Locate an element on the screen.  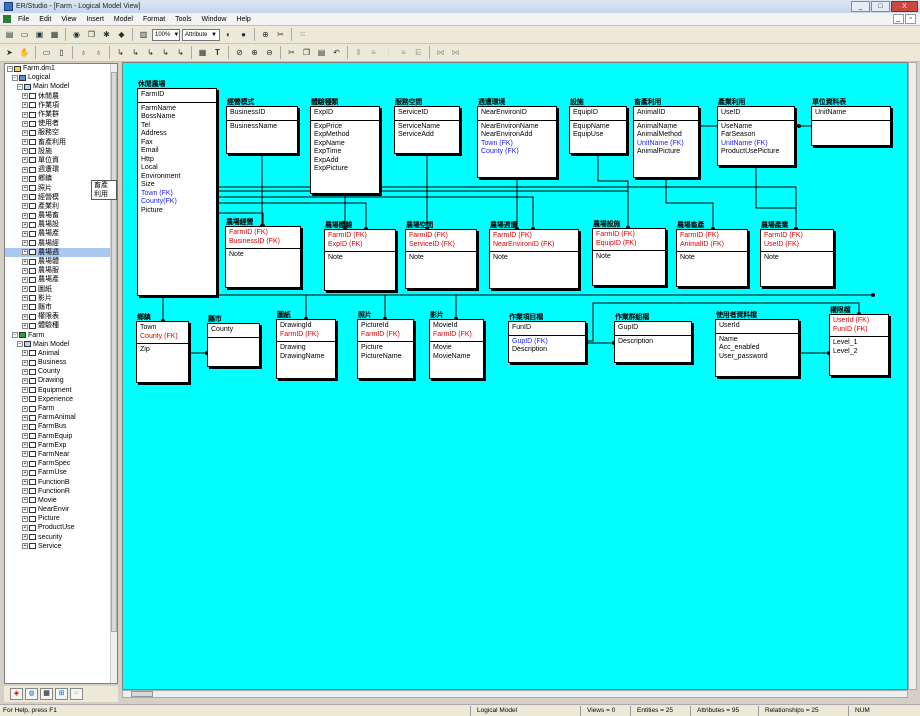
tree-item: + security is located at coordinates (61, 537).